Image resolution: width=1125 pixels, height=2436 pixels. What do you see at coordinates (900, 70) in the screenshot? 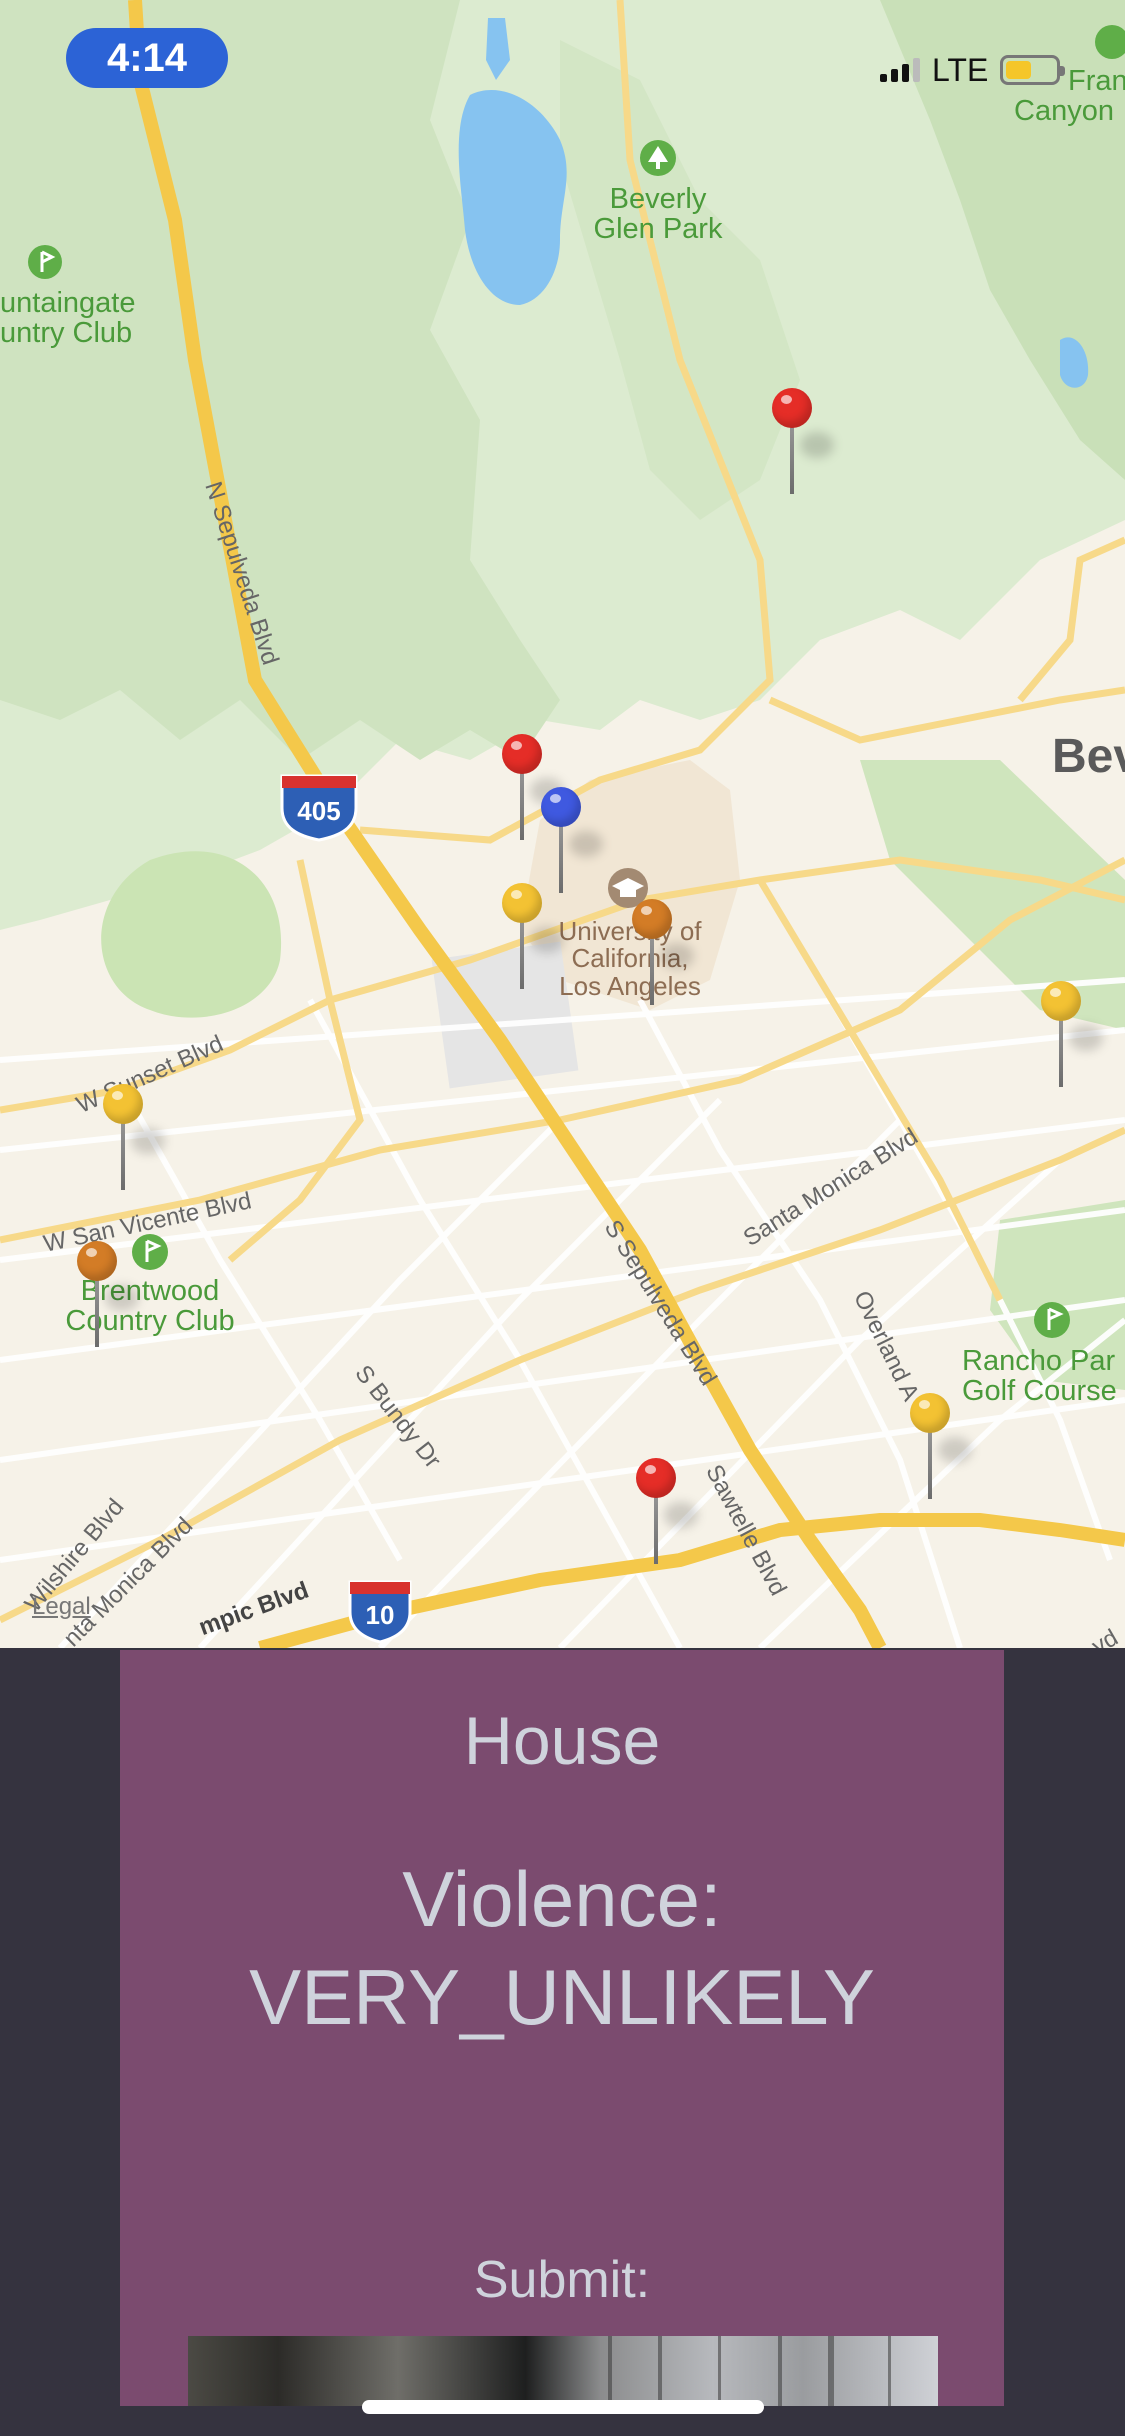
I see `cellular-signal-icon` at bounding box center [900, 70].